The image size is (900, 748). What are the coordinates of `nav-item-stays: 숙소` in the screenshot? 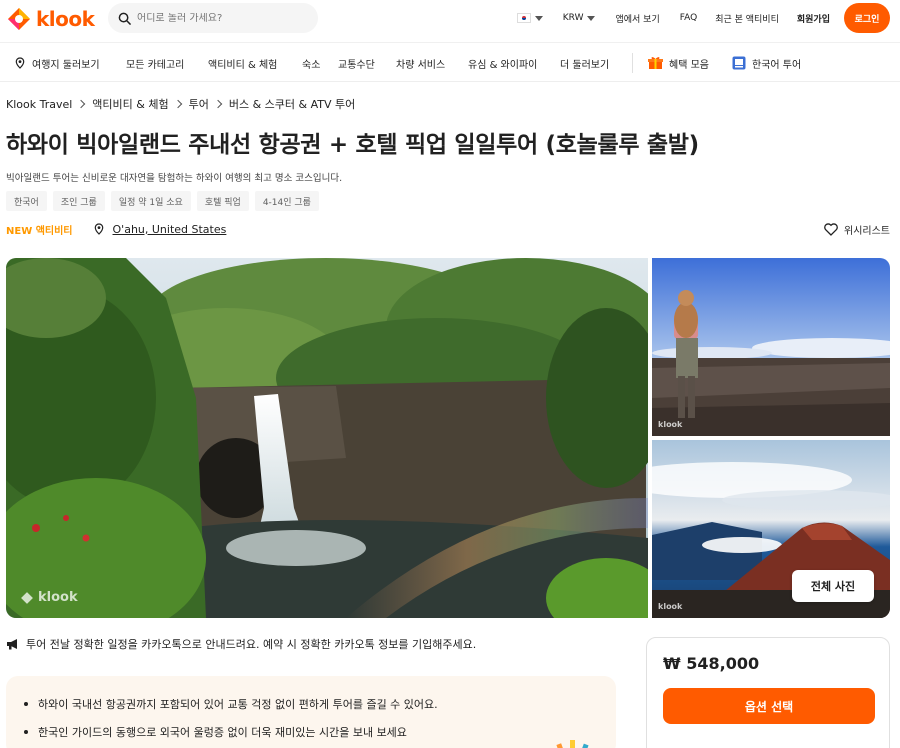 It's located at (311, 63).